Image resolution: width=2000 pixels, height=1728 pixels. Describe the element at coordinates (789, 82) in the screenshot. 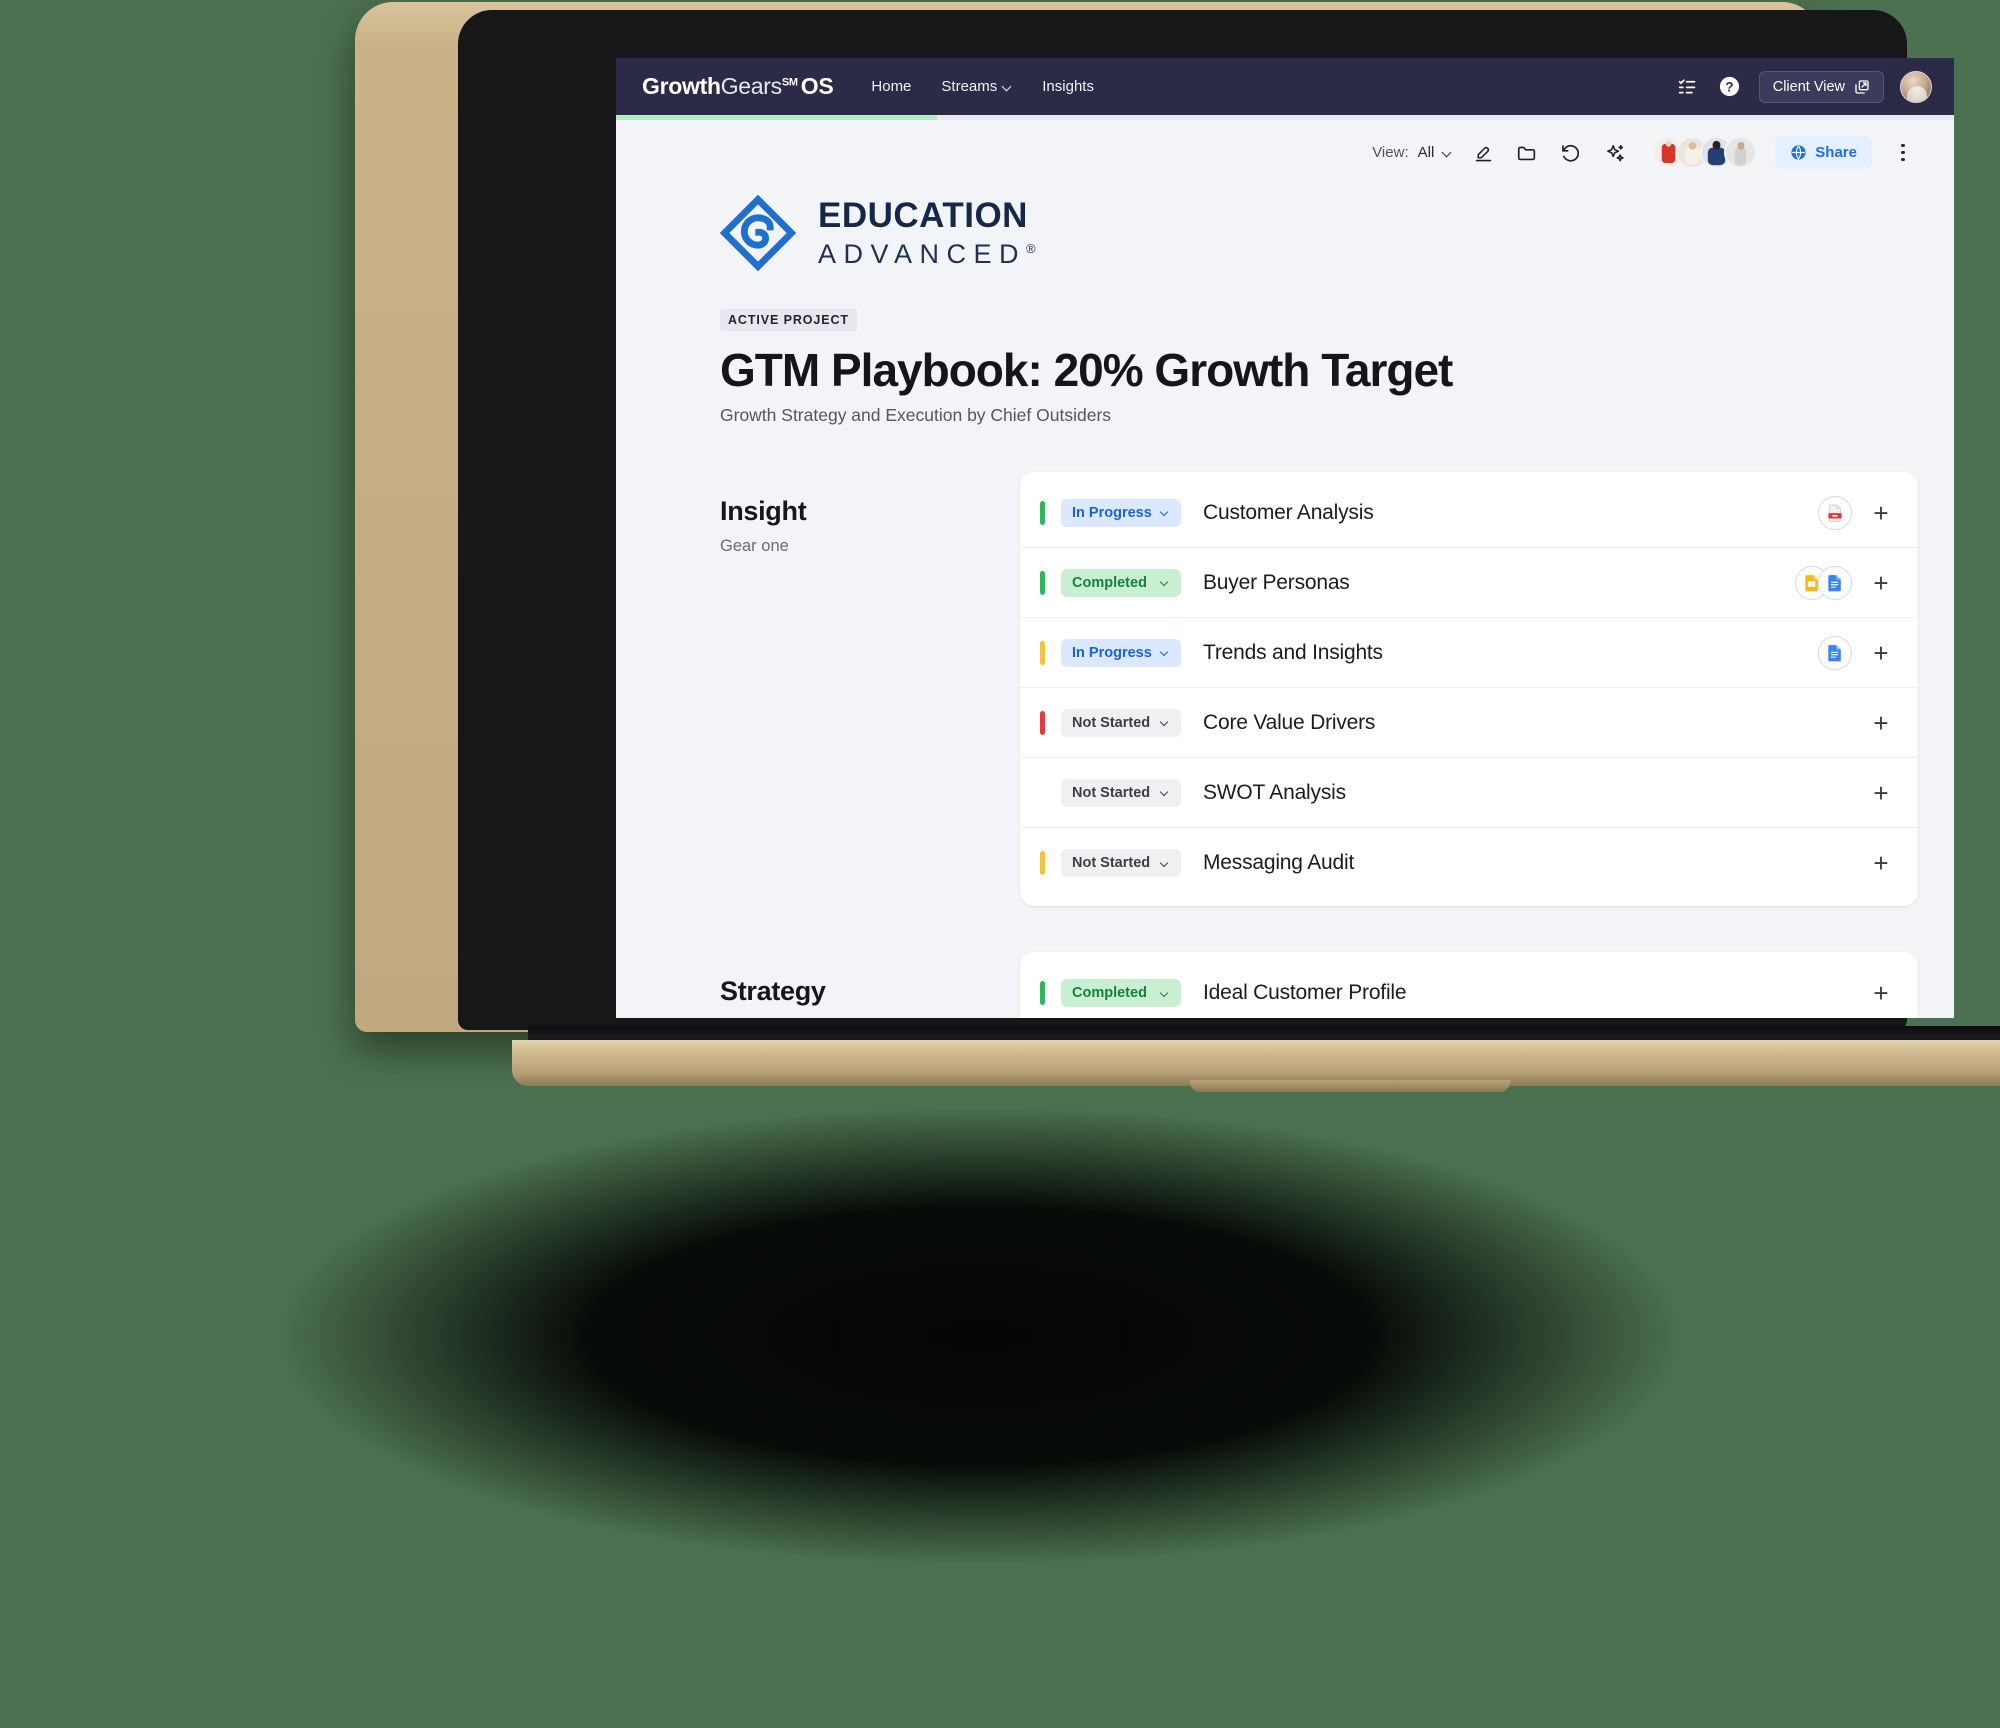

I see `brand-servicemark: SM` at that location.